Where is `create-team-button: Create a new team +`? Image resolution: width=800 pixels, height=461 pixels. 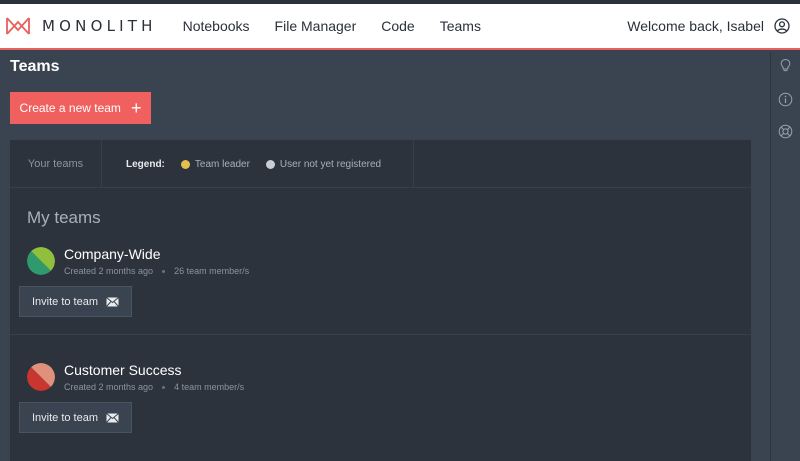
create-team-button: Create a new team + is located at coordinates (80, 108).